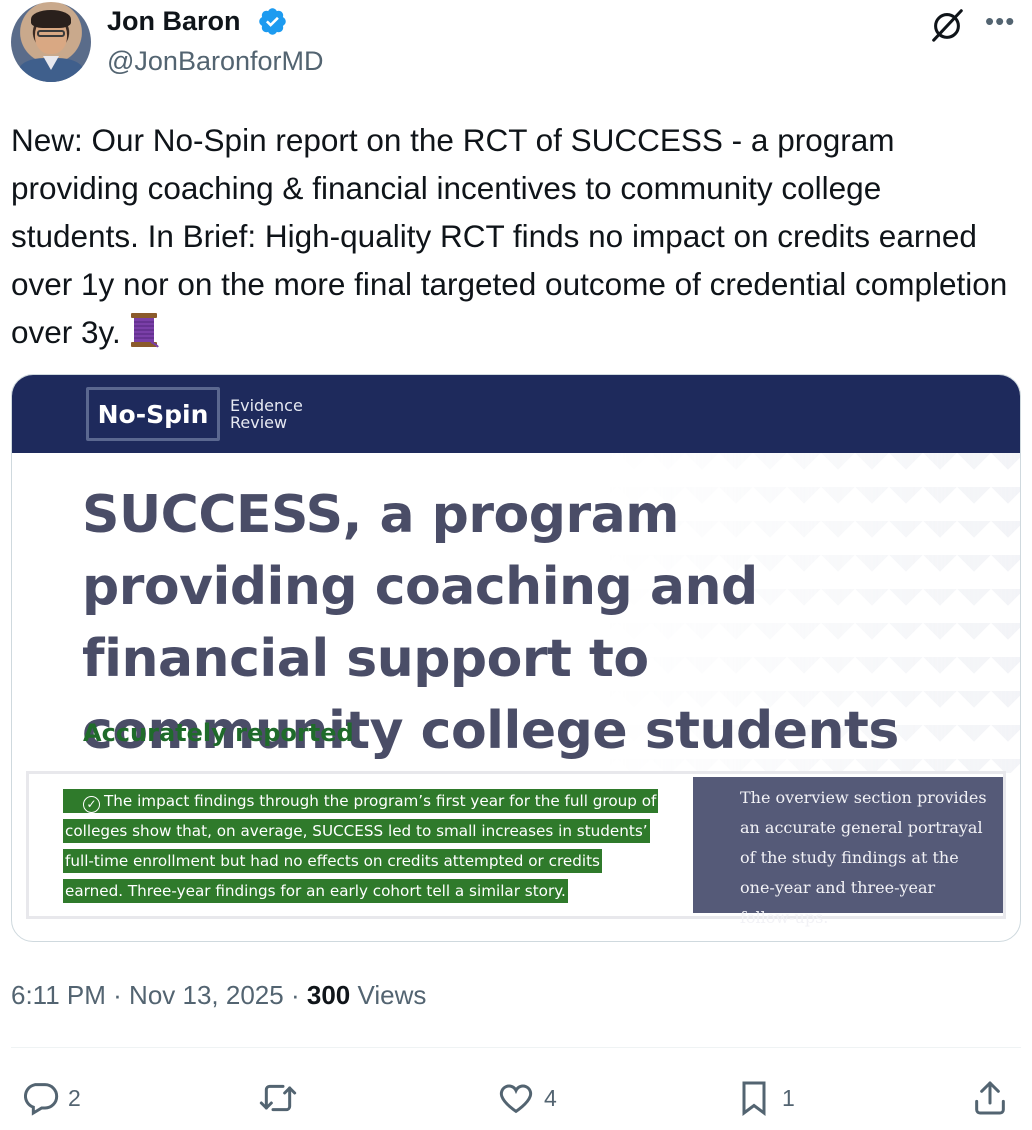  What do you see at coordinates (278, 1098) in the screenshot?
I see `retweet-icon` at bounding box center [278, 1098].